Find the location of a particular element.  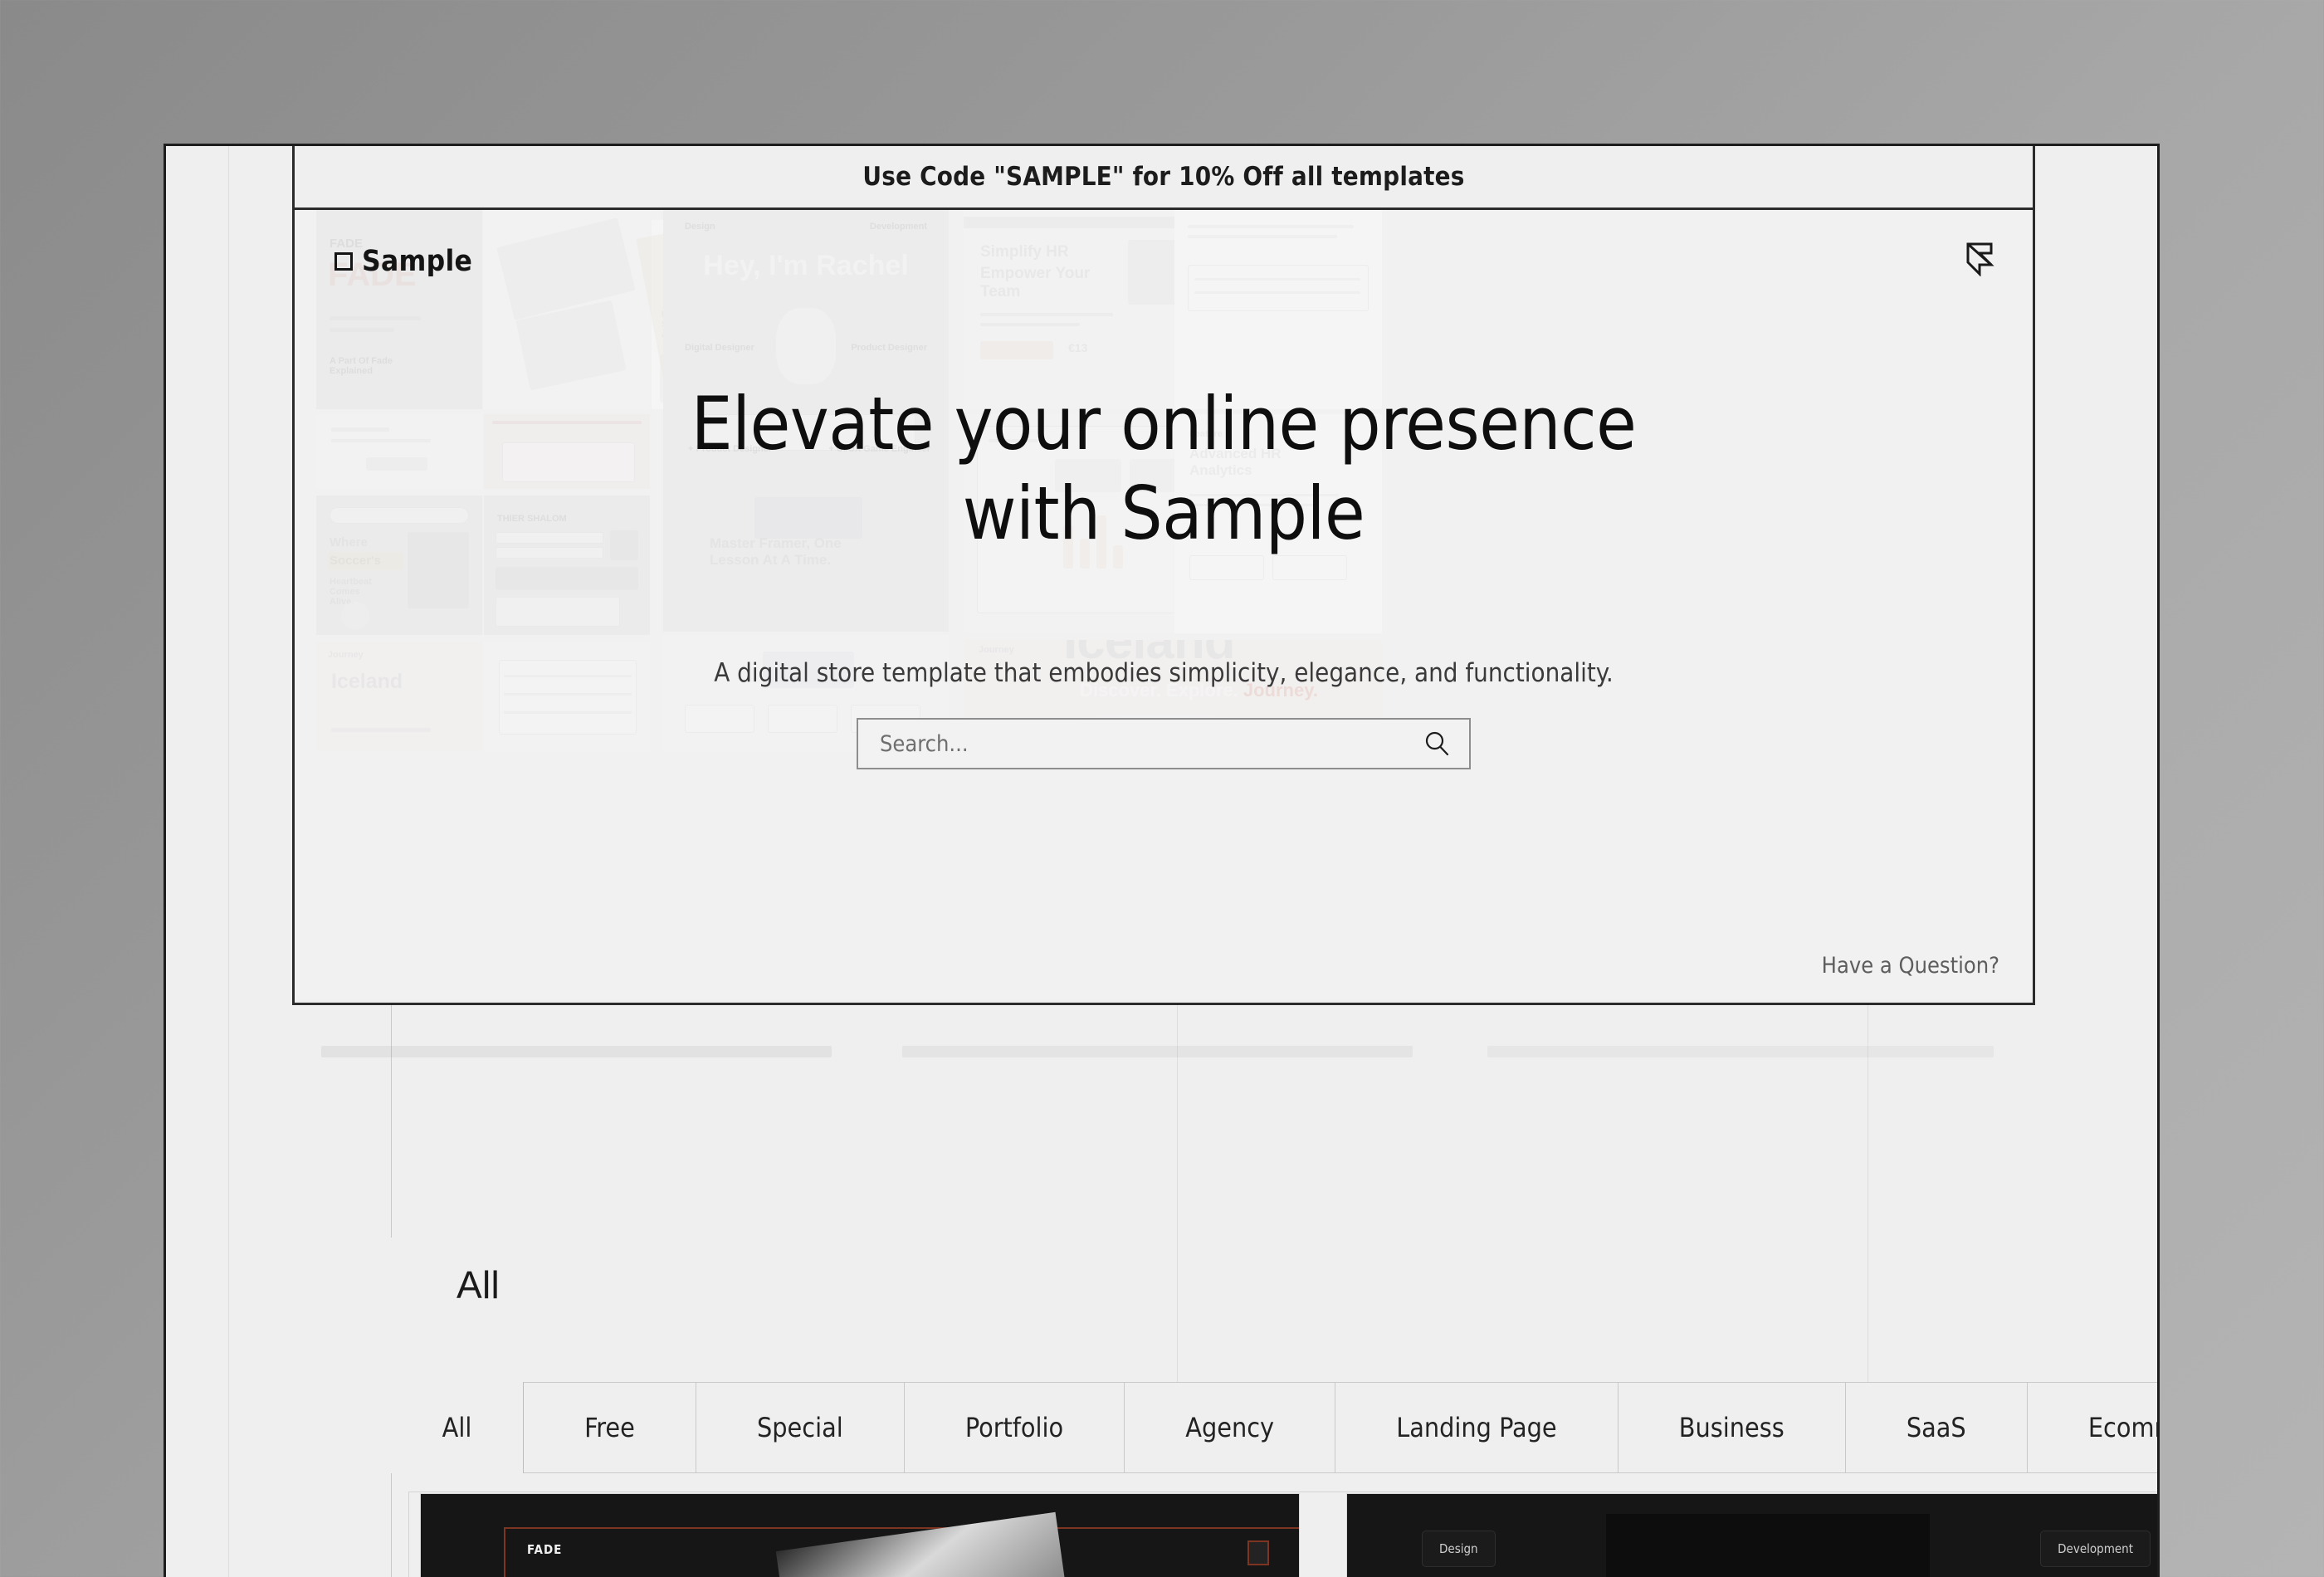

tab-label: All is located at coordinates (457, 1427).